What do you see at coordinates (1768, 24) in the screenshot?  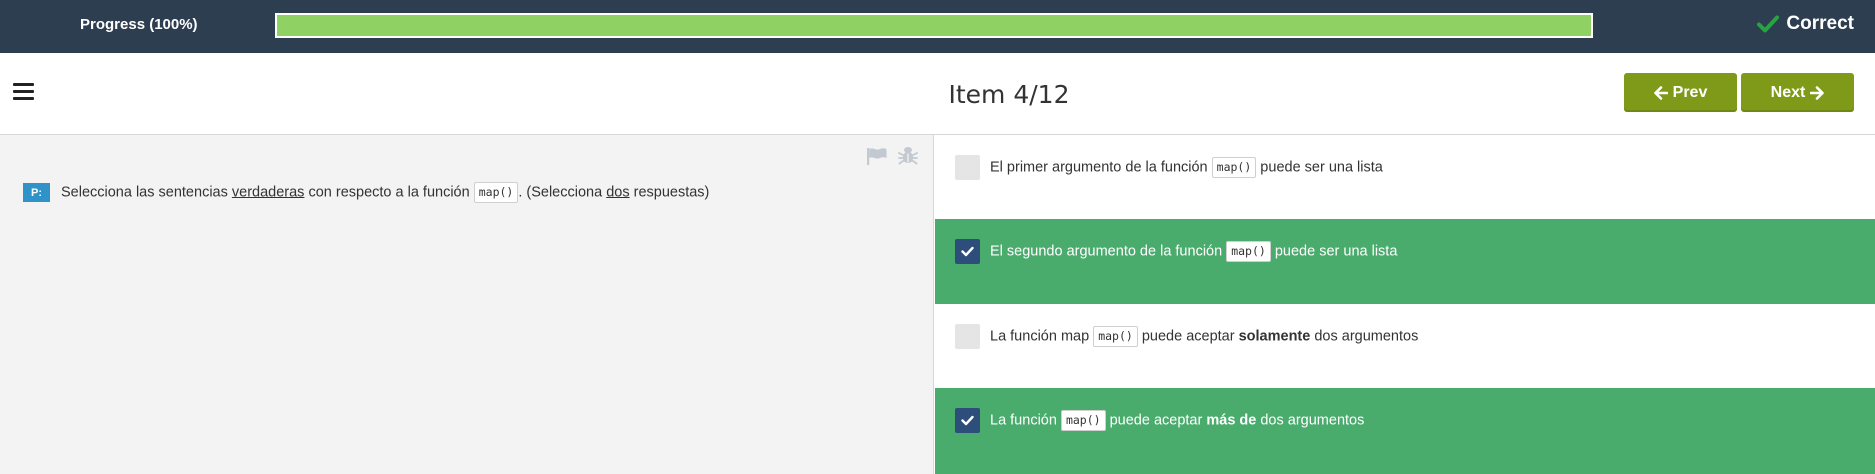 I see `check-icon` at bounding box center [1768, 24].